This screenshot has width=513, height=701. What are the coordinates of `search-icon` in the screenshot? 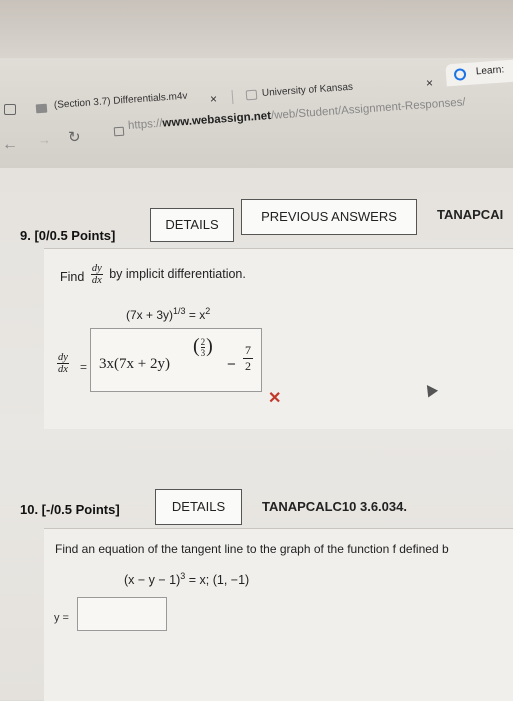 It's located at (460, 74).